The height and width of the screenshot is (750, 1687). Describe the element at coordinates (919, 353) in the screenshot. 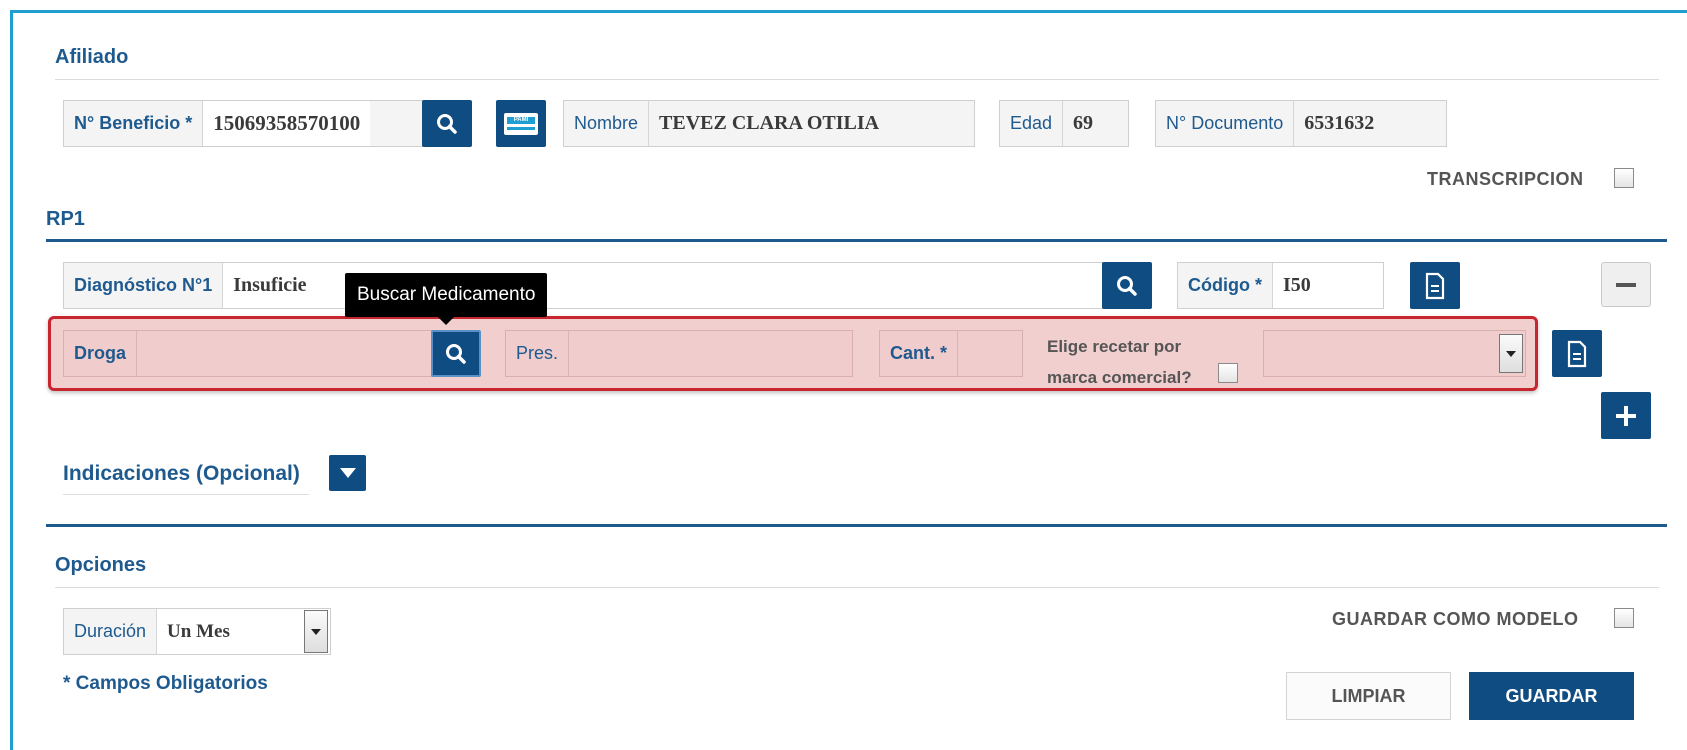

I see `cant-label: Cant. *` at that location.